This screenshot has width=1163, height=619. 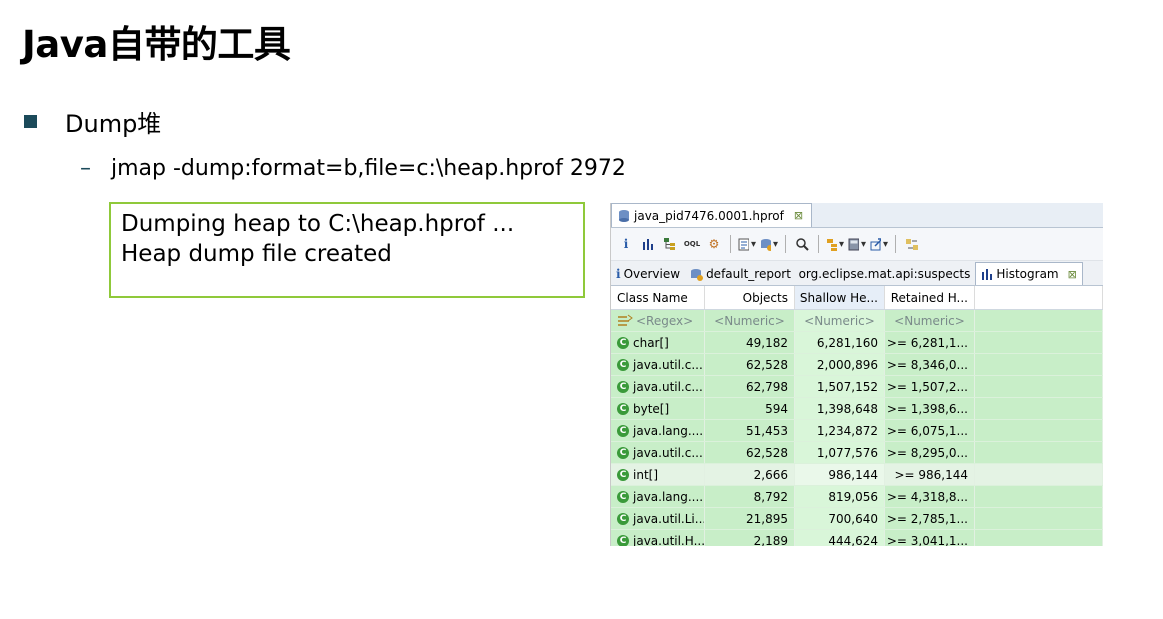 I want to click on class-name-text: int[], so click(x=646, y=474).